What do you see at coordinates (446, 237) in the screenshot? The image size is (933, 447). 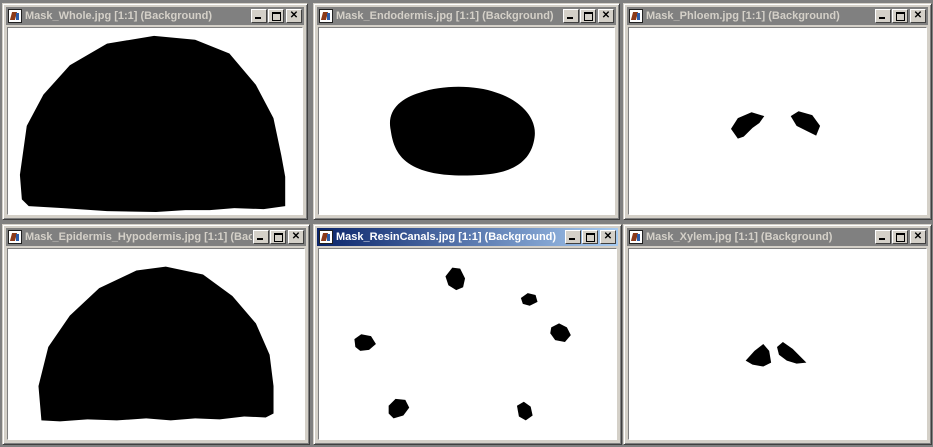 I see `window-title: Mask_ResinCanals.jpg [1:1] (Background)` at bounding box center [446, 237].